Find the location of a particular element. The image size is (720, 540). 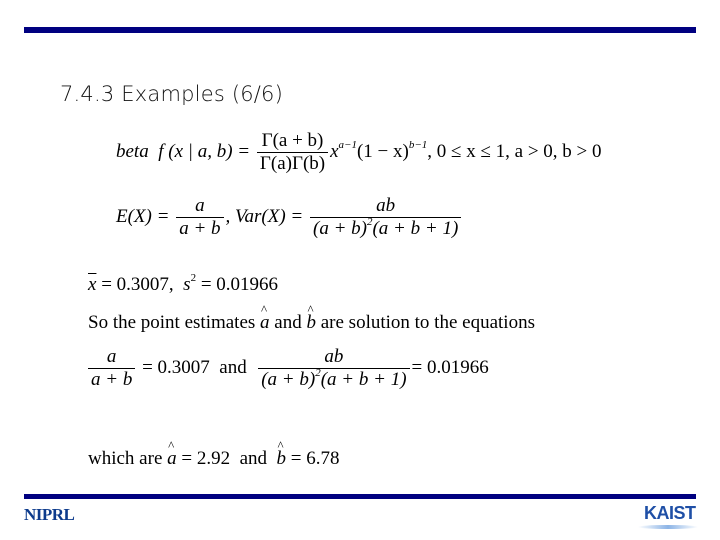

expectation-fraction: a a + b is located at coordinates (200, 217).